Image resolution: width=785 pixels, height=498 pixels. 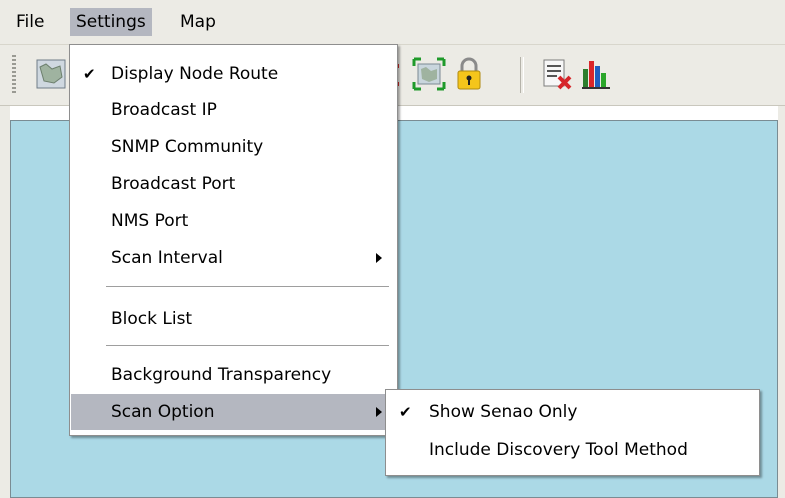 I want to click on window-frame-left, so click(x=5, y=302).